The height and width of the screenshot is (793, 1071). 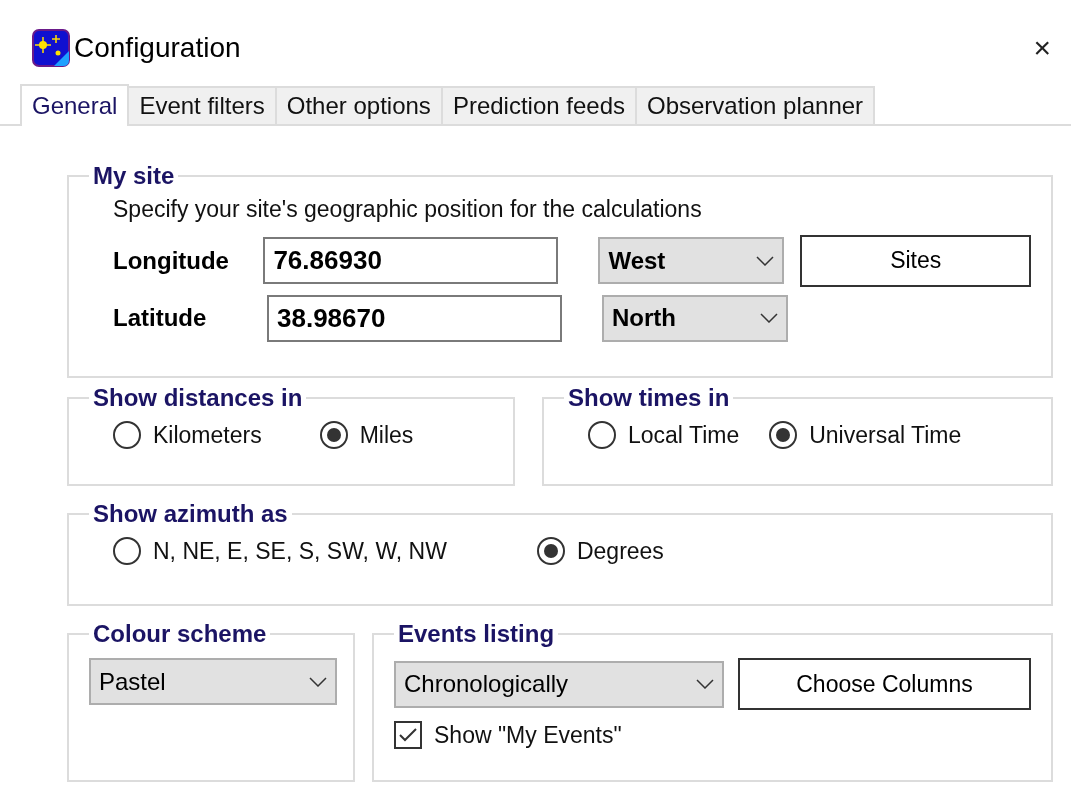 What do you see at coordinates (1042, 48) in the screenshot?
I see `close-button: ×` at bounding box center [1042, 48].